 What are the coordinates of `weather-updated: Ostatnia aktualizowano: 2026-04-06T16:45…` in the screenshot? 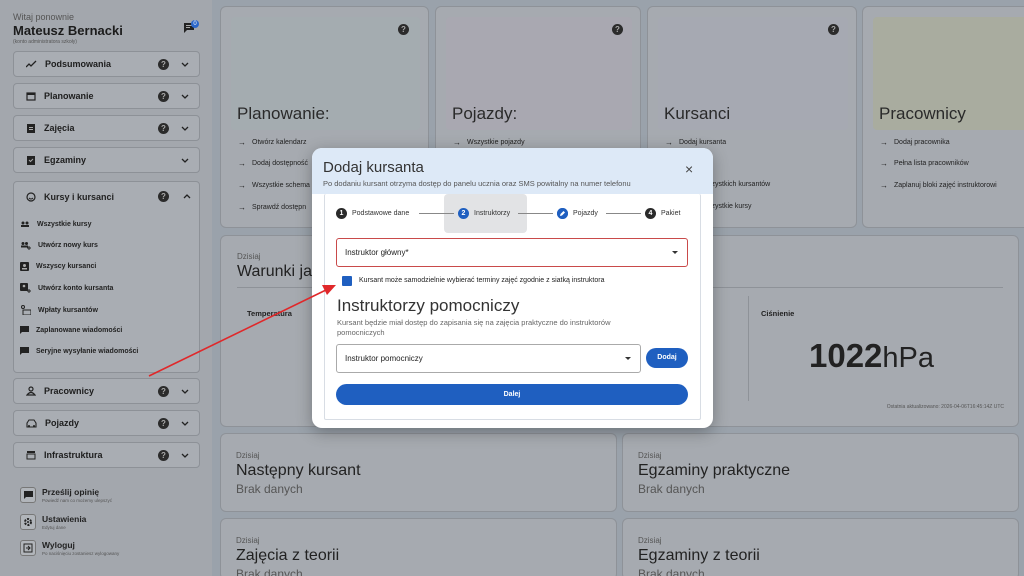 It's located at (945, 407).